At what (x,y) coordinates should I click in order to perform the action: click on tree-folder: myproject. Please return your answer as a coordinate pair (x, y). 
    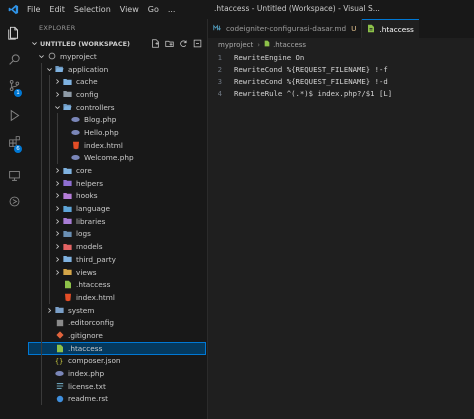
    Looking at the image, I should click on (117, 56).